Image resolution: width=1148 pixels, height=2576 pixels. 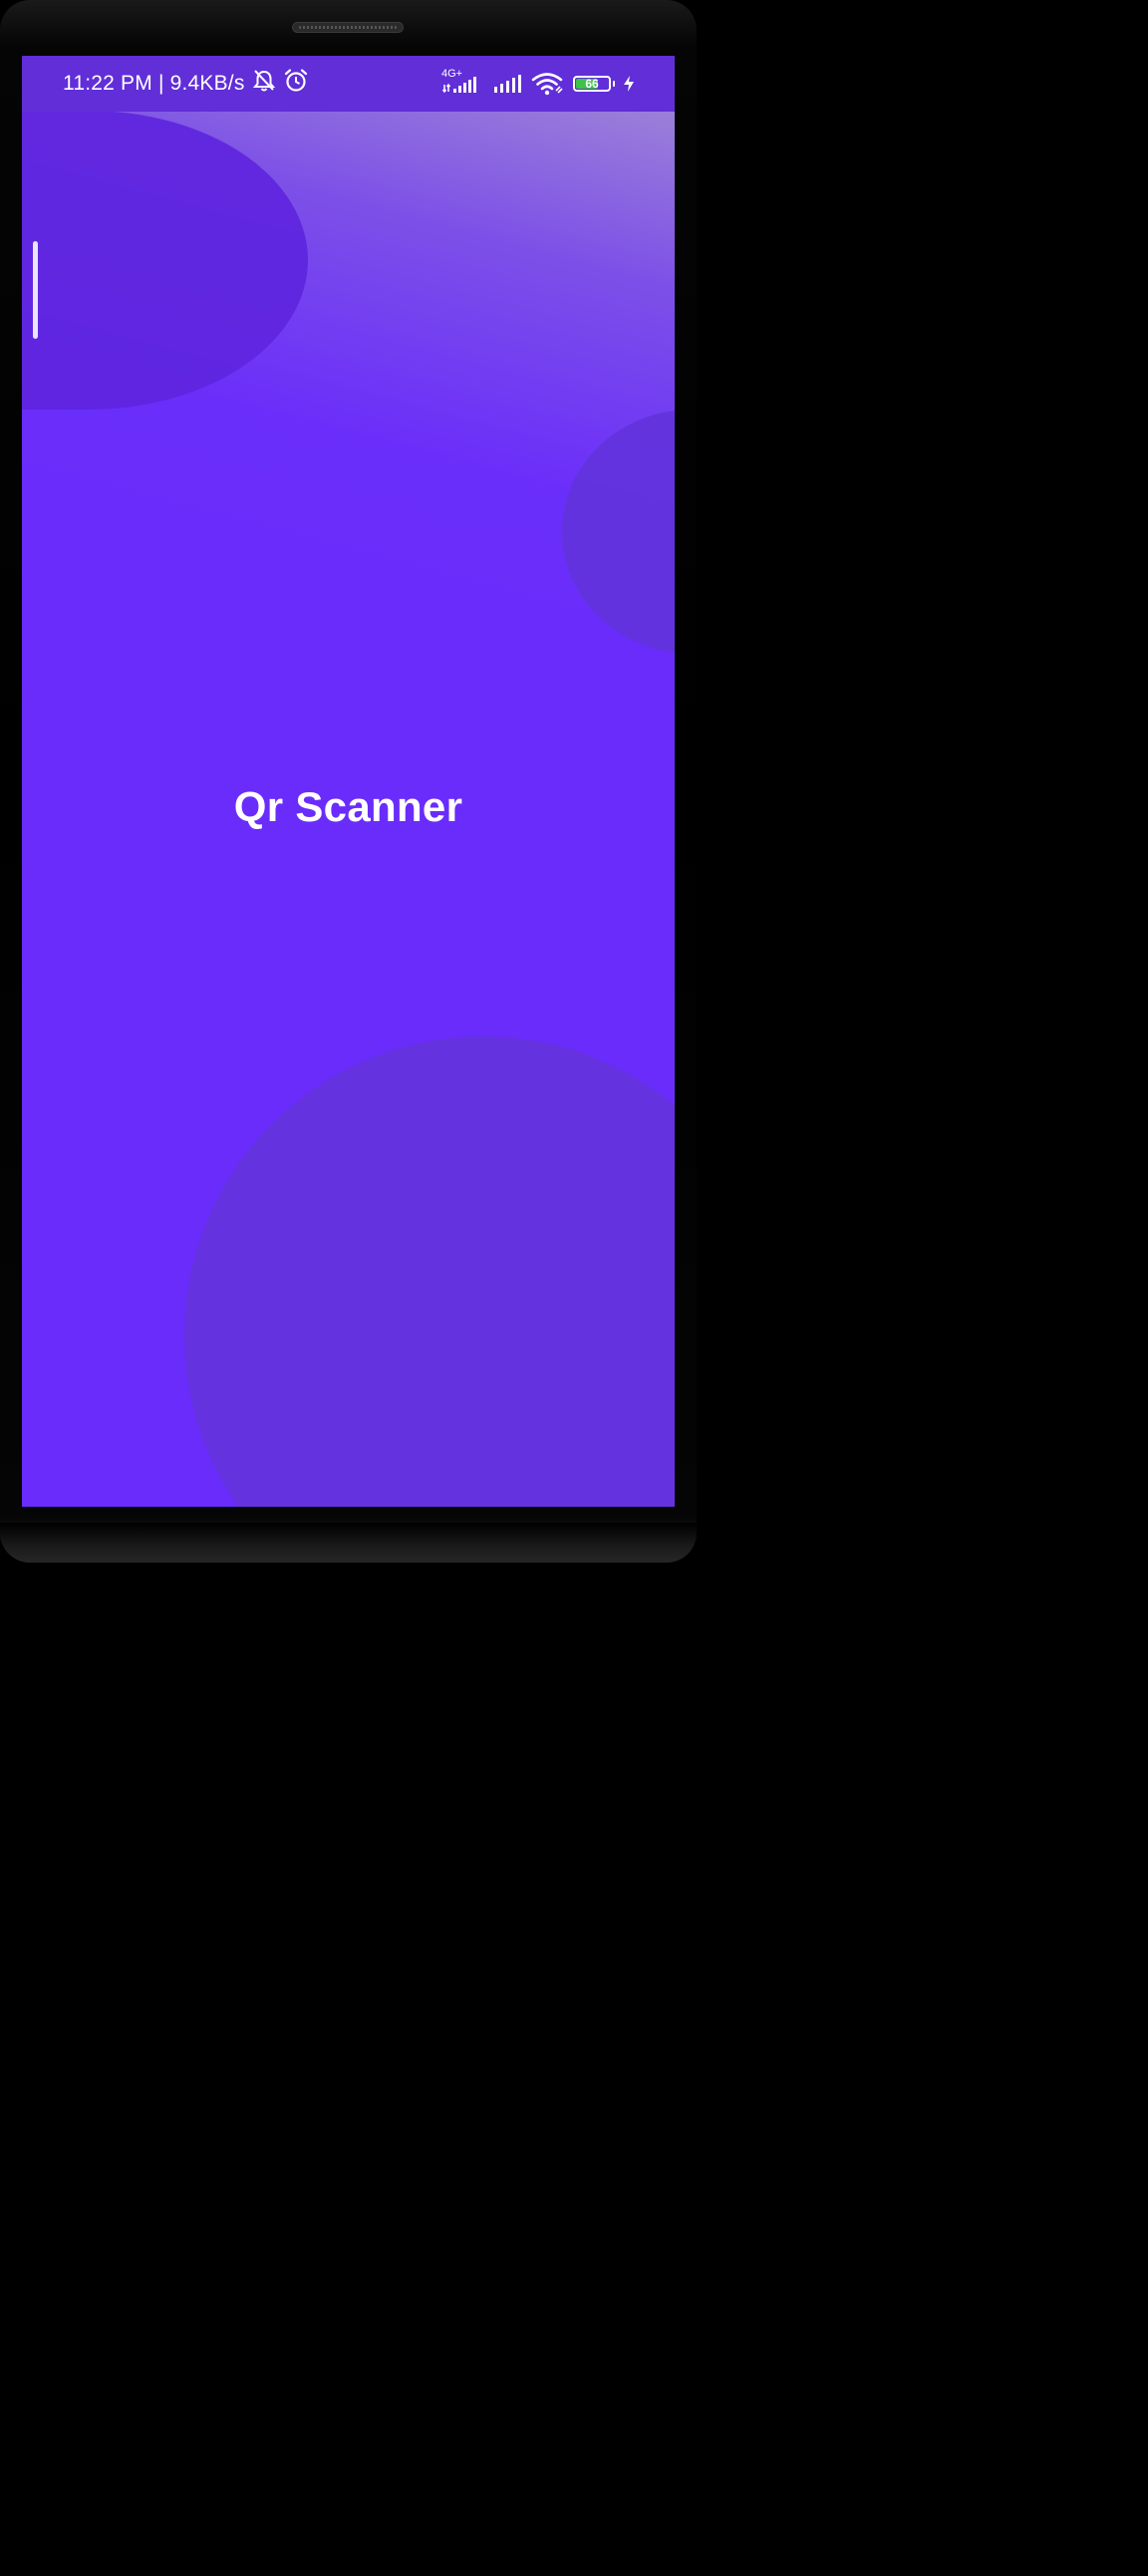 What do you see at coordinates (348, 27) in the screenshot?
I see `speaker-grille` at bounding box center [348, 27].